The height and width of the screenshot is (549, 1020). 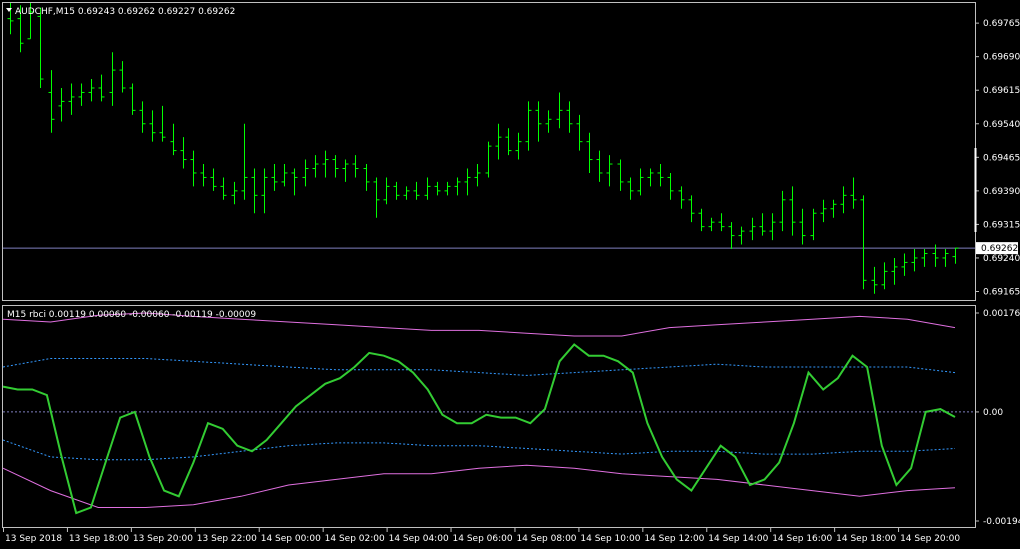 I want to click on time-tick-label: 14 Sep 08:00, so click(x=546, y=539).